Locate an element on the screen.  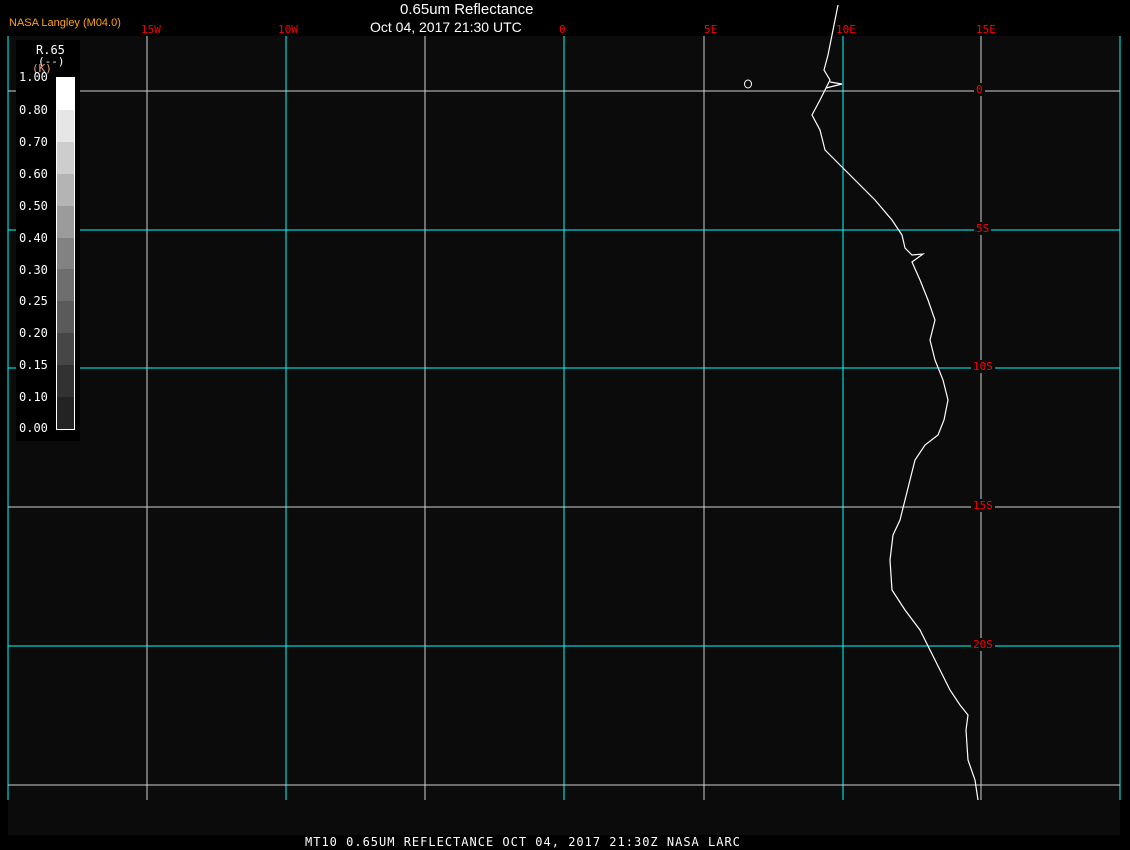
legend-tick-label: 0.60 is located at coordinates (33, 174).